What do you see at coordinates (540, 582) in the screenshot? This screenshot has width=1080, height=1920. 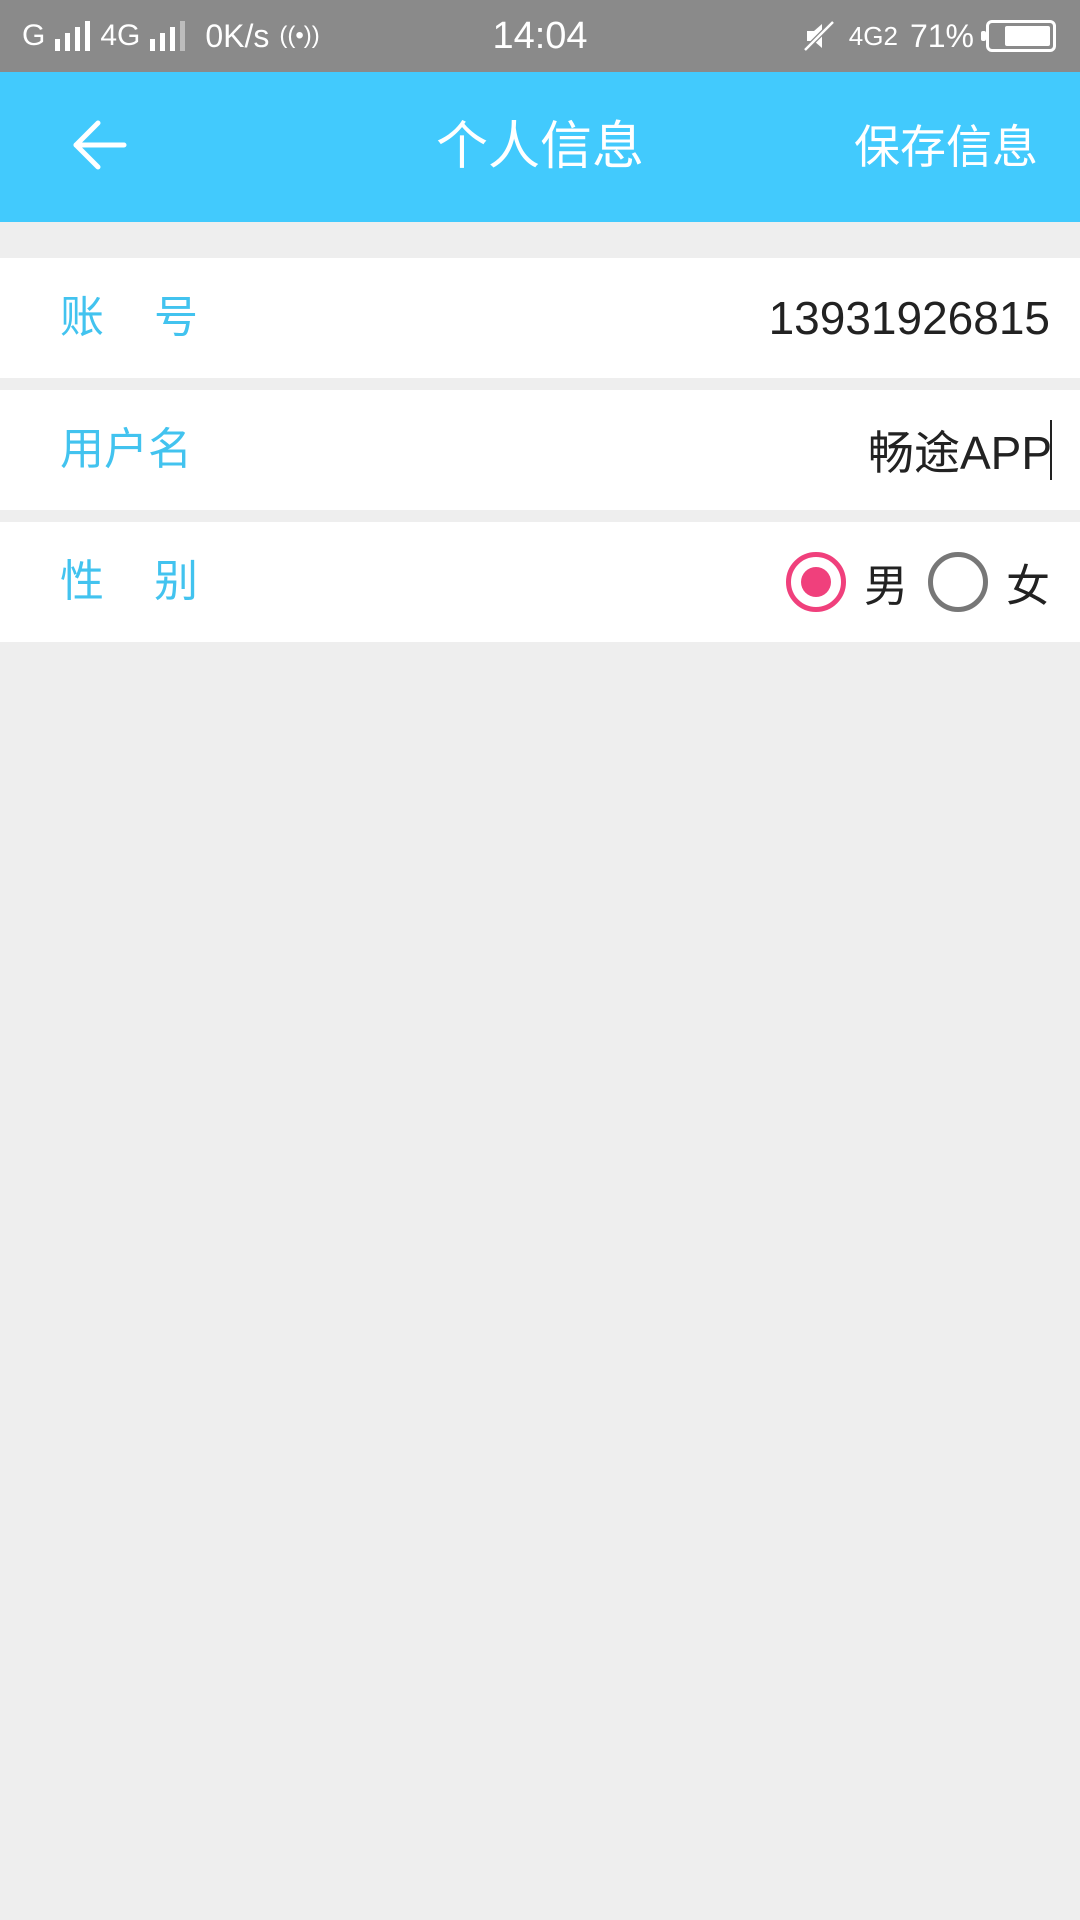 I see `gender-row: 性别 男 女` at bounding box center [540, 582].